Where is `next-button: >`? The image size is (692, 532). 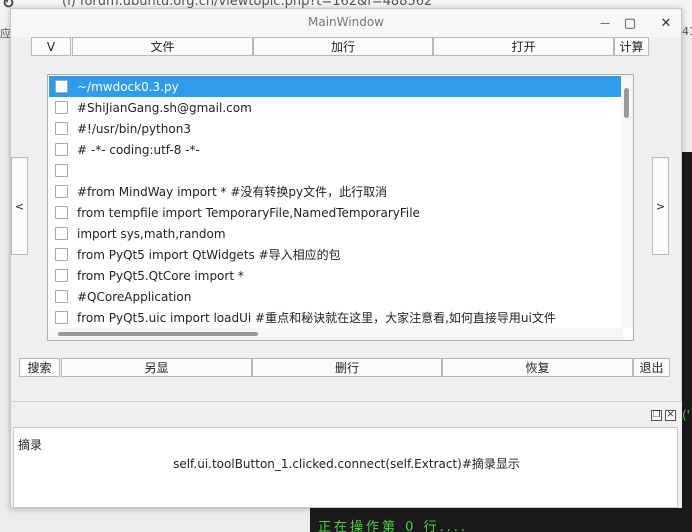 next-button: > is located at coordinates (660, 206).